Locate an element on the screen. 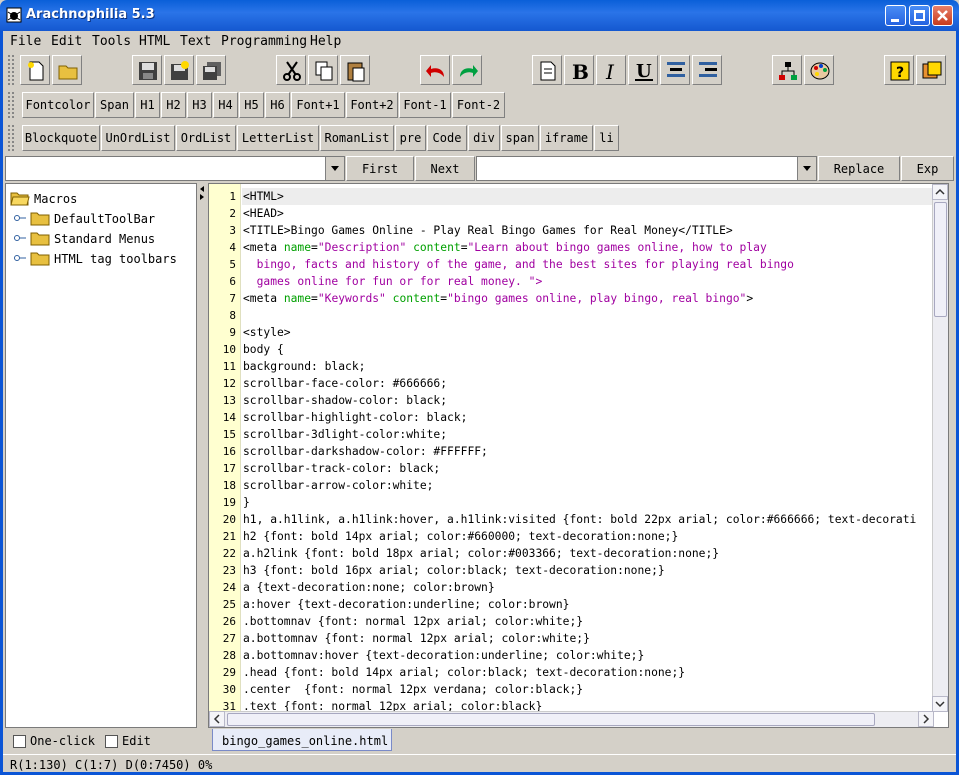  li-button: li is located at coordinates (606, 138).